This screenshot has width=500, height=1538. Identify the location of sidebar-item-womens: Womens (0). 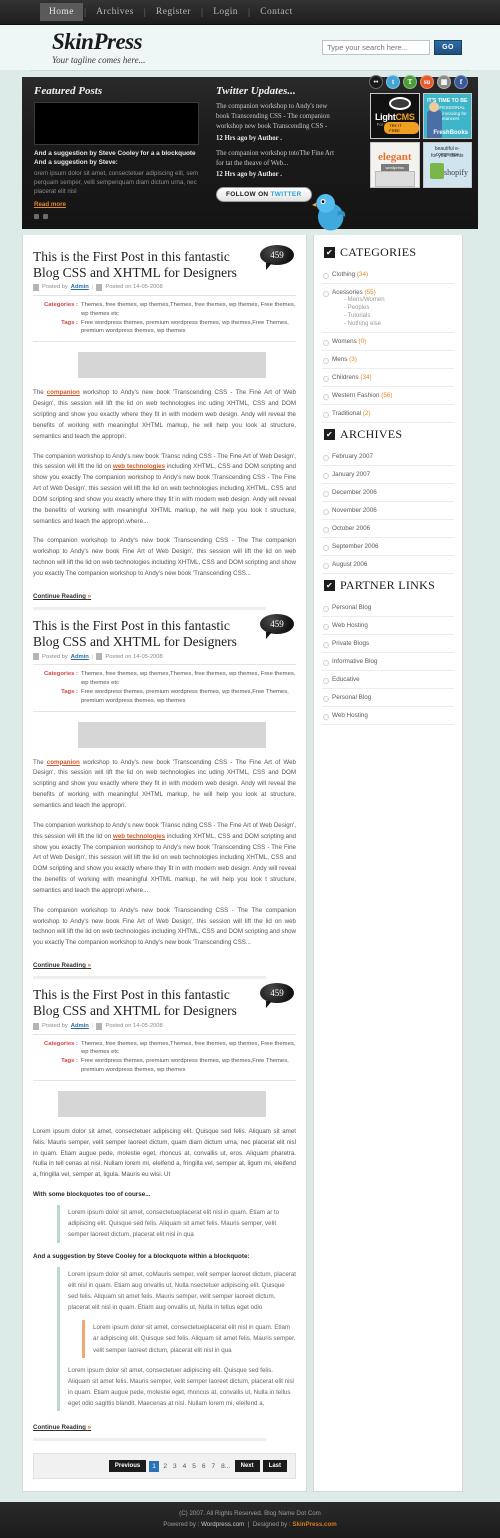
(388, 342).